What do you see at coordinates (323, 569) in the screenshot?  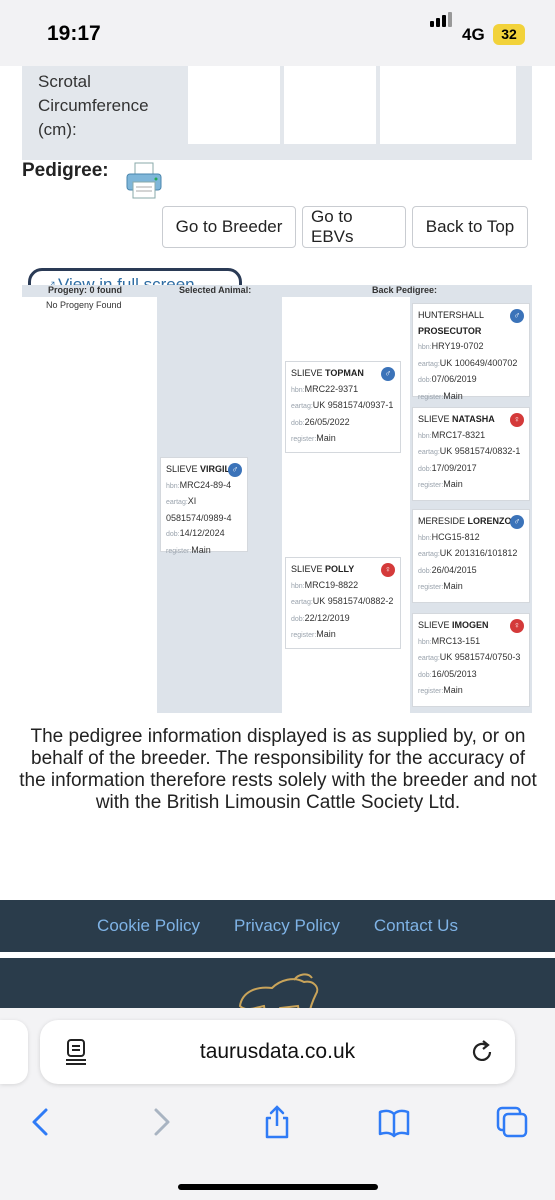 I see `animal-name: SLIEVE POLLY` at bounding box center [323, 569].